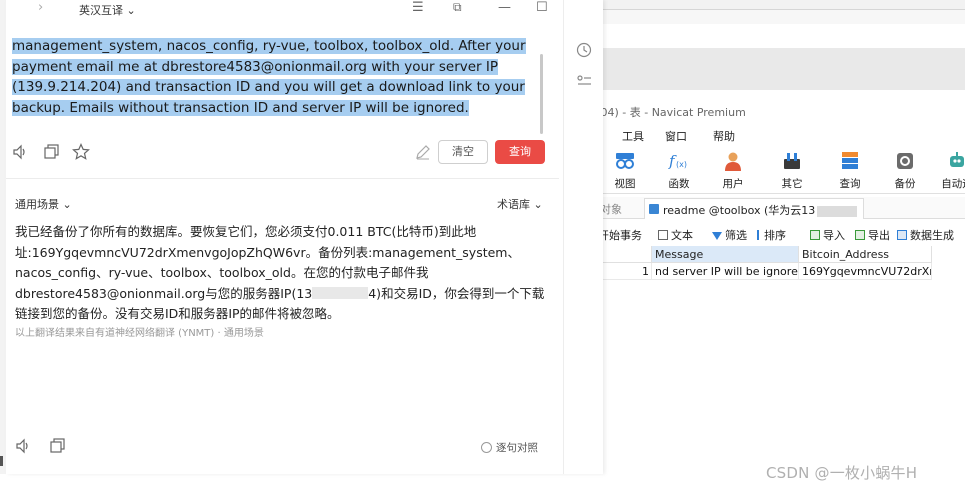 The image size is (965, 494). What do you see at coordinates (620, 235) in the screenshot?
I see `begin-transaction-button: 开始事务` at bounding box center [620, 235].